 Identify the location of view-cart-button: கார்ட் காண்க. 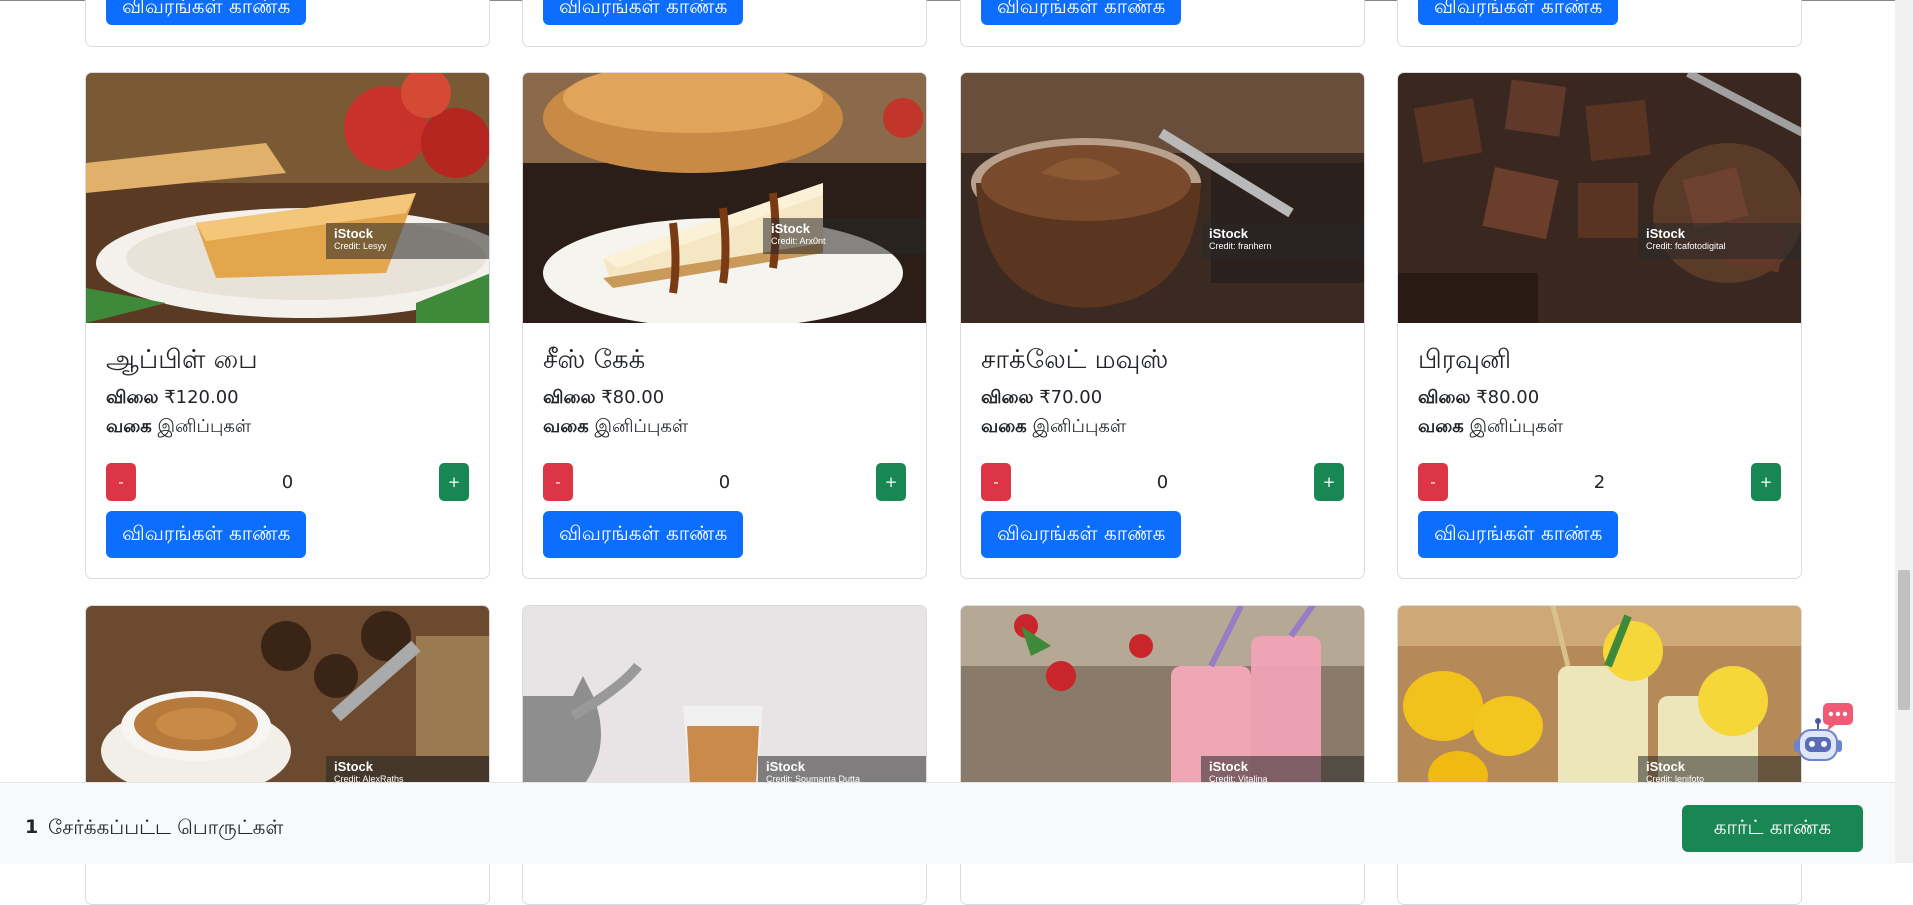
(1772, 828).